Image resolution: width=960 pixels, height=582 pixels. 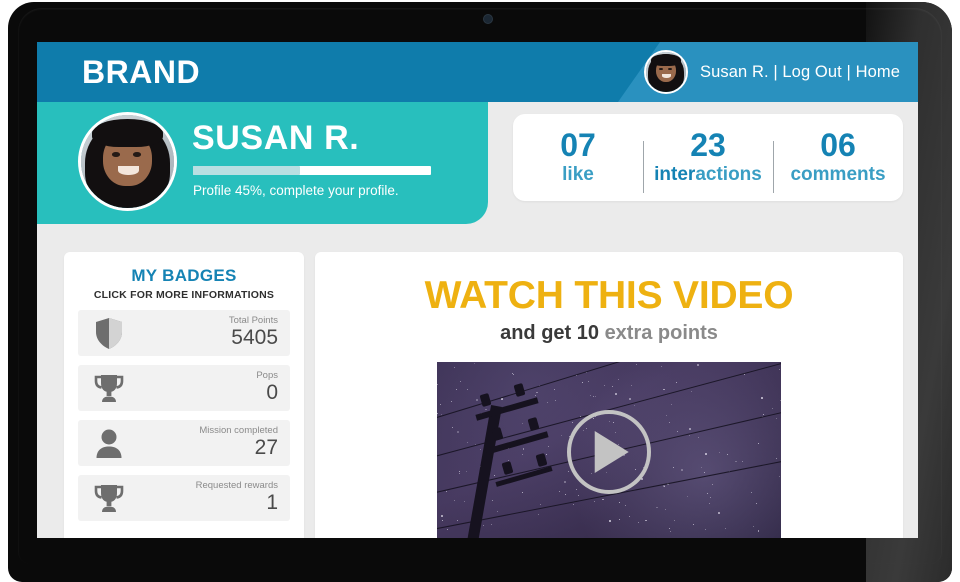 I want to click on header-user-area: Susan R. | Log Out | Home, so click(x=771, y=72).